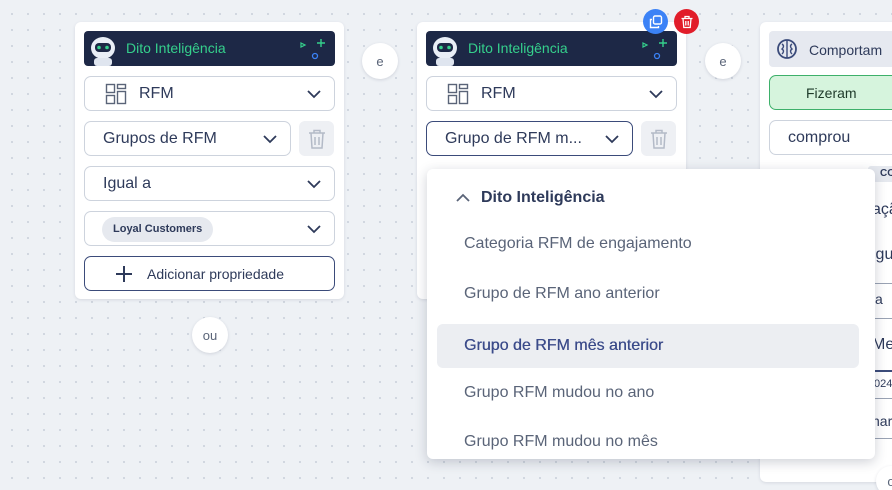  Describe the element at coordinates (559, 392) in the screenshot. I see `option-label: Grupo RFM mudou no ano` at that location.